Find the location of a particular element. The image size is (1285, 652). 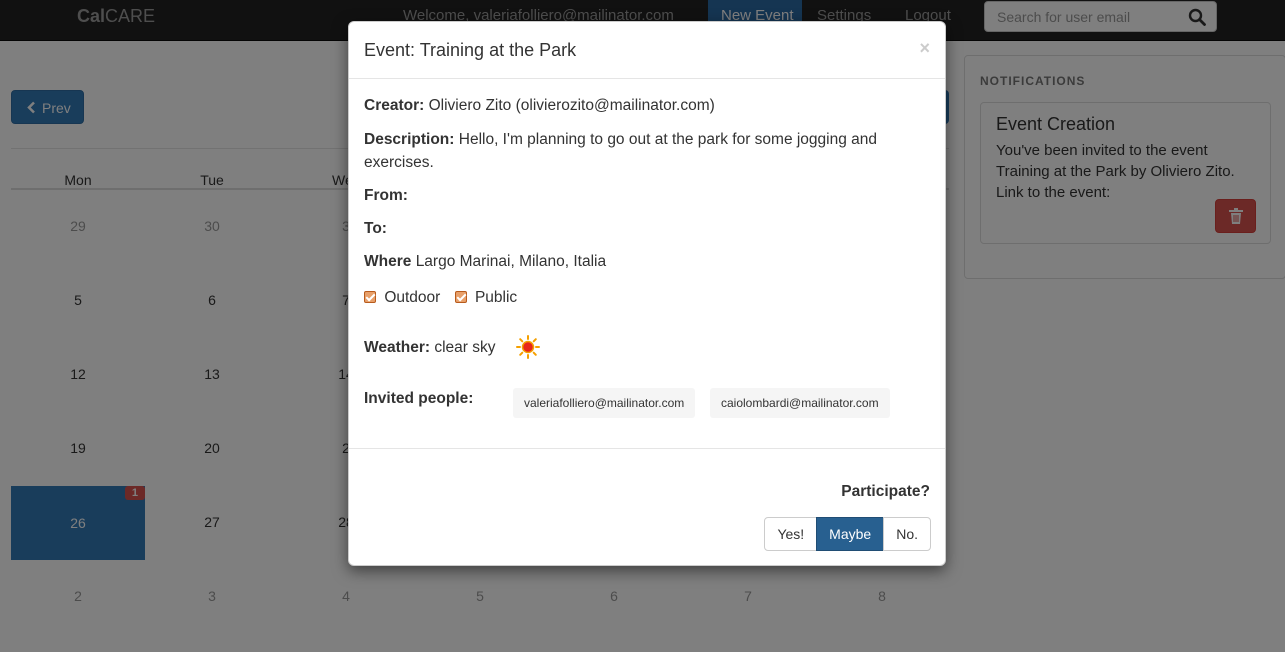

public-checkbox: Public is located at coordinates (485, 298).